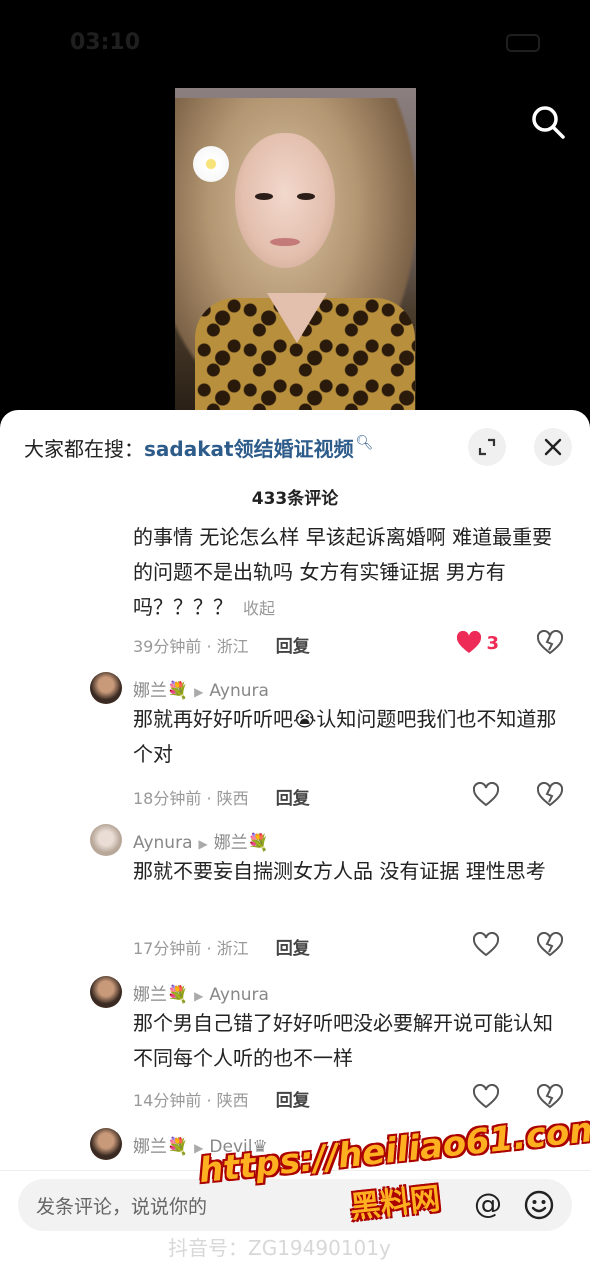  Describe the element at coordinates (353, 946) in the screenshot. I see `reply-meta: 17分钟前 · 浙江 回复` at that location.